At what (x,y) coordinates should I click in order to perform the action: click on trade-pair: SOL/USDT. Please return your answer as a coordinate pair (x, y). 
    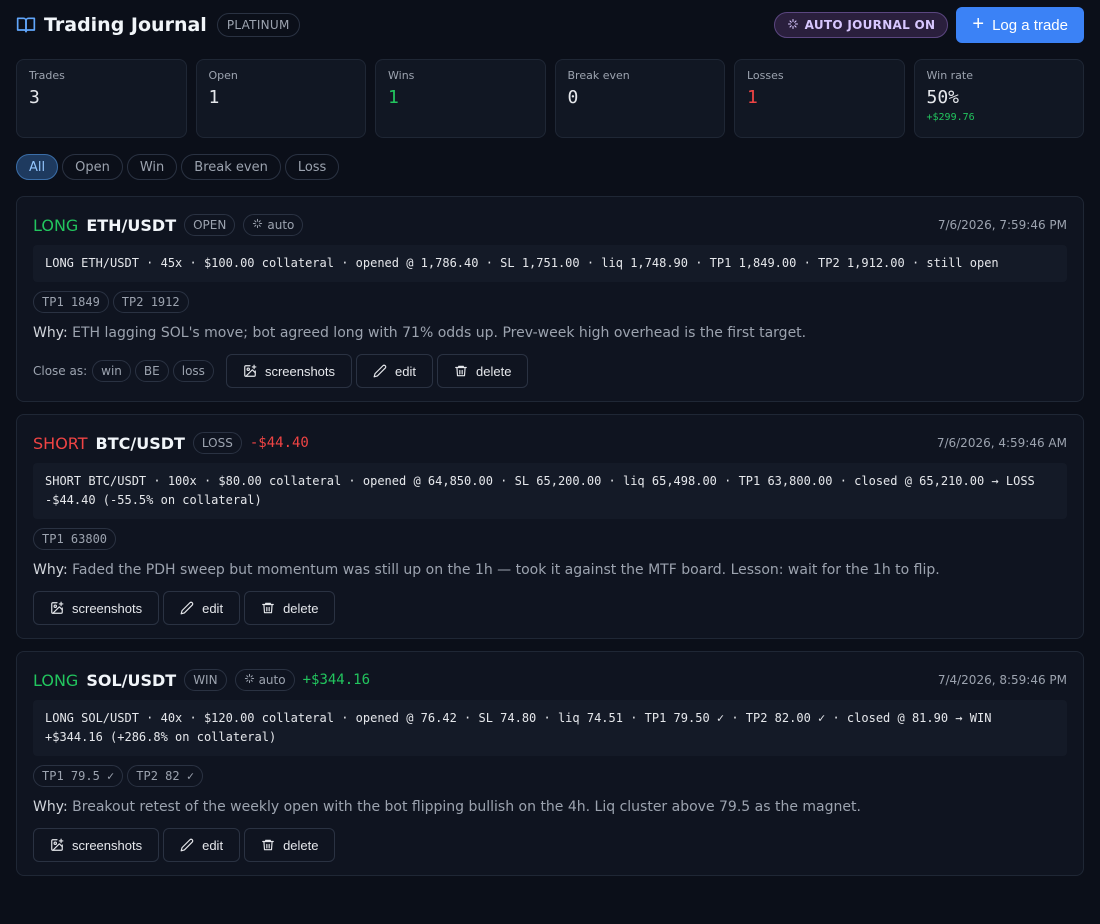
    Looking at the image, I should click on (131, 680).